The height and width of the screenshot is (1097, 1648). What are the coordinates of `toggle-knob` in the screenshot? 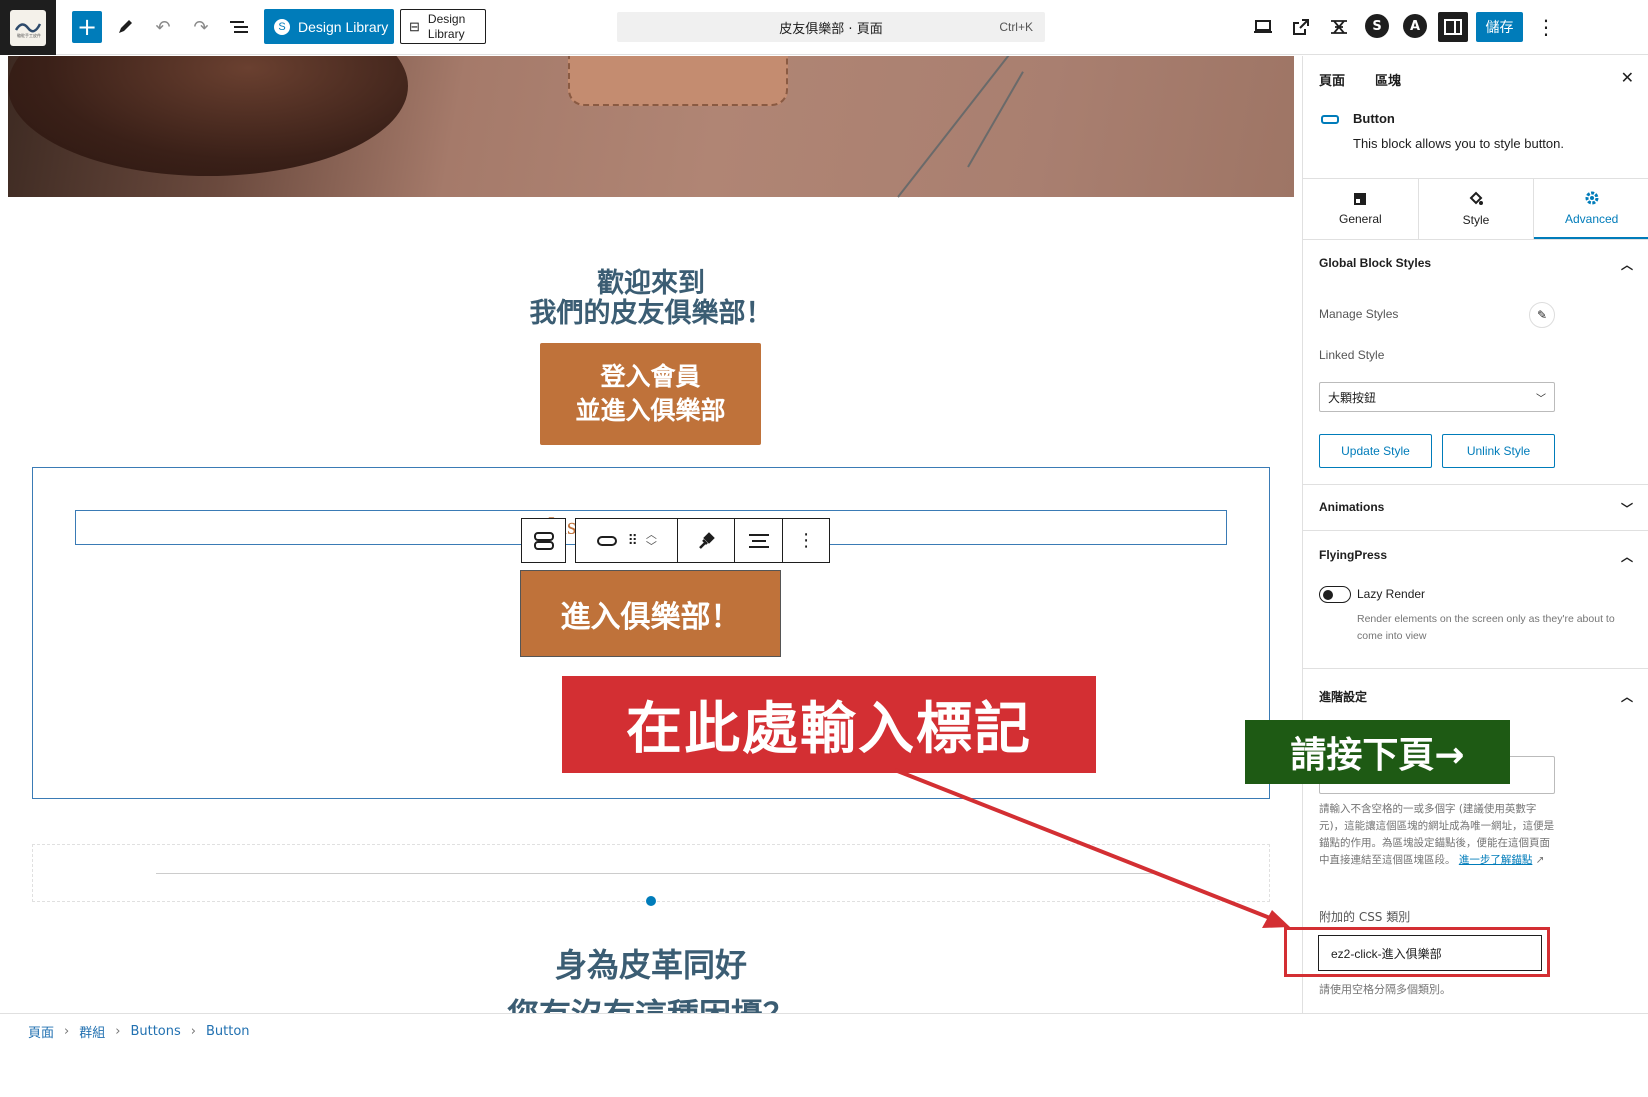 It's located at (1328, 595).